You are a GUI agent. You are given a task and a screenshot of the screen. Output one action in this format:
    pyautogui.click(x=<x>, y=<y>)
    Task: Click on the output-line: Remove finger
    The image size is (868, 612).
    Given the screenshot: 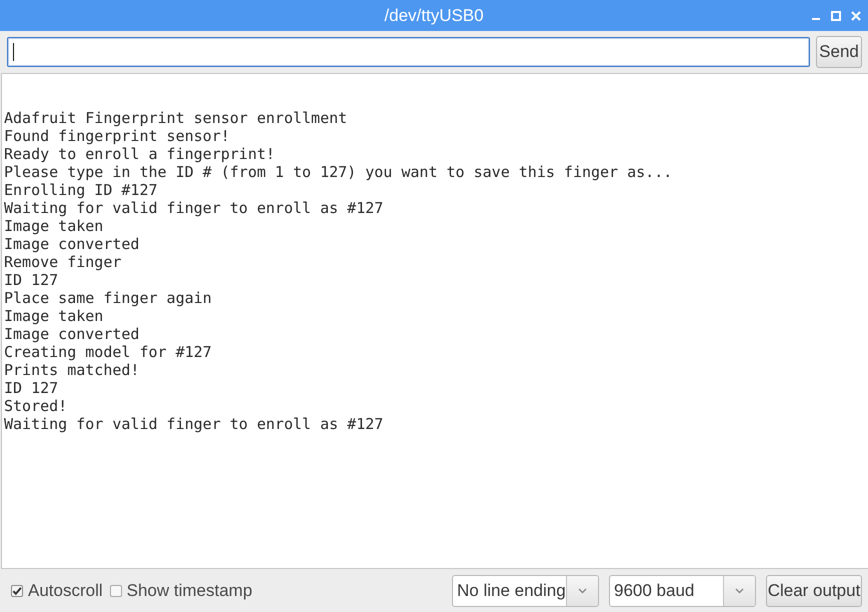 What is the action you would take?
    pyautogui.click(x=63, y=262)
    